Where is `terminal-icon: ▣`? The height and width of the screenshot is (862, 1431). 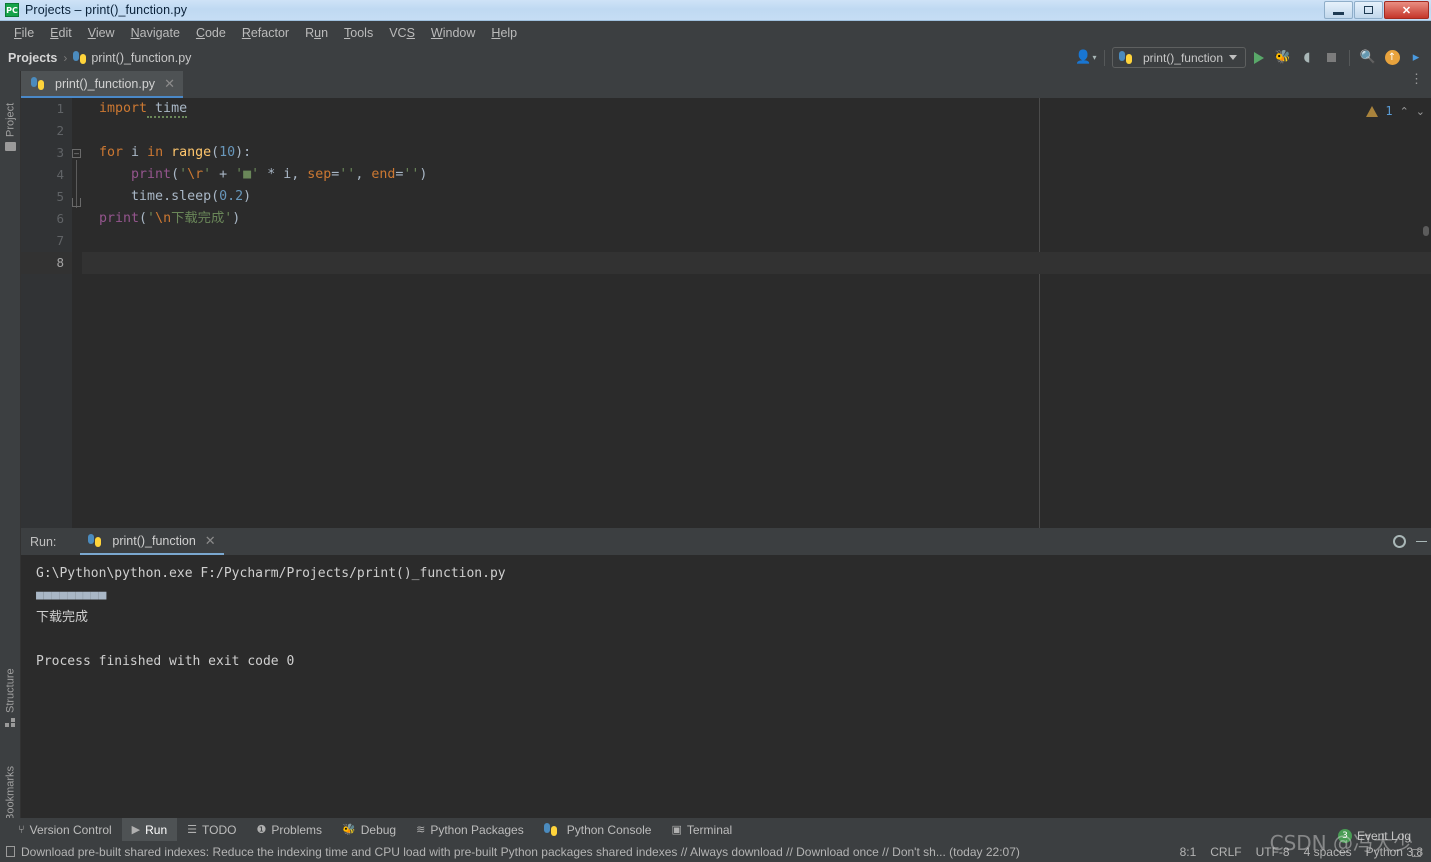
terminal-icon: ▣ is located at coordinates (676, 829).